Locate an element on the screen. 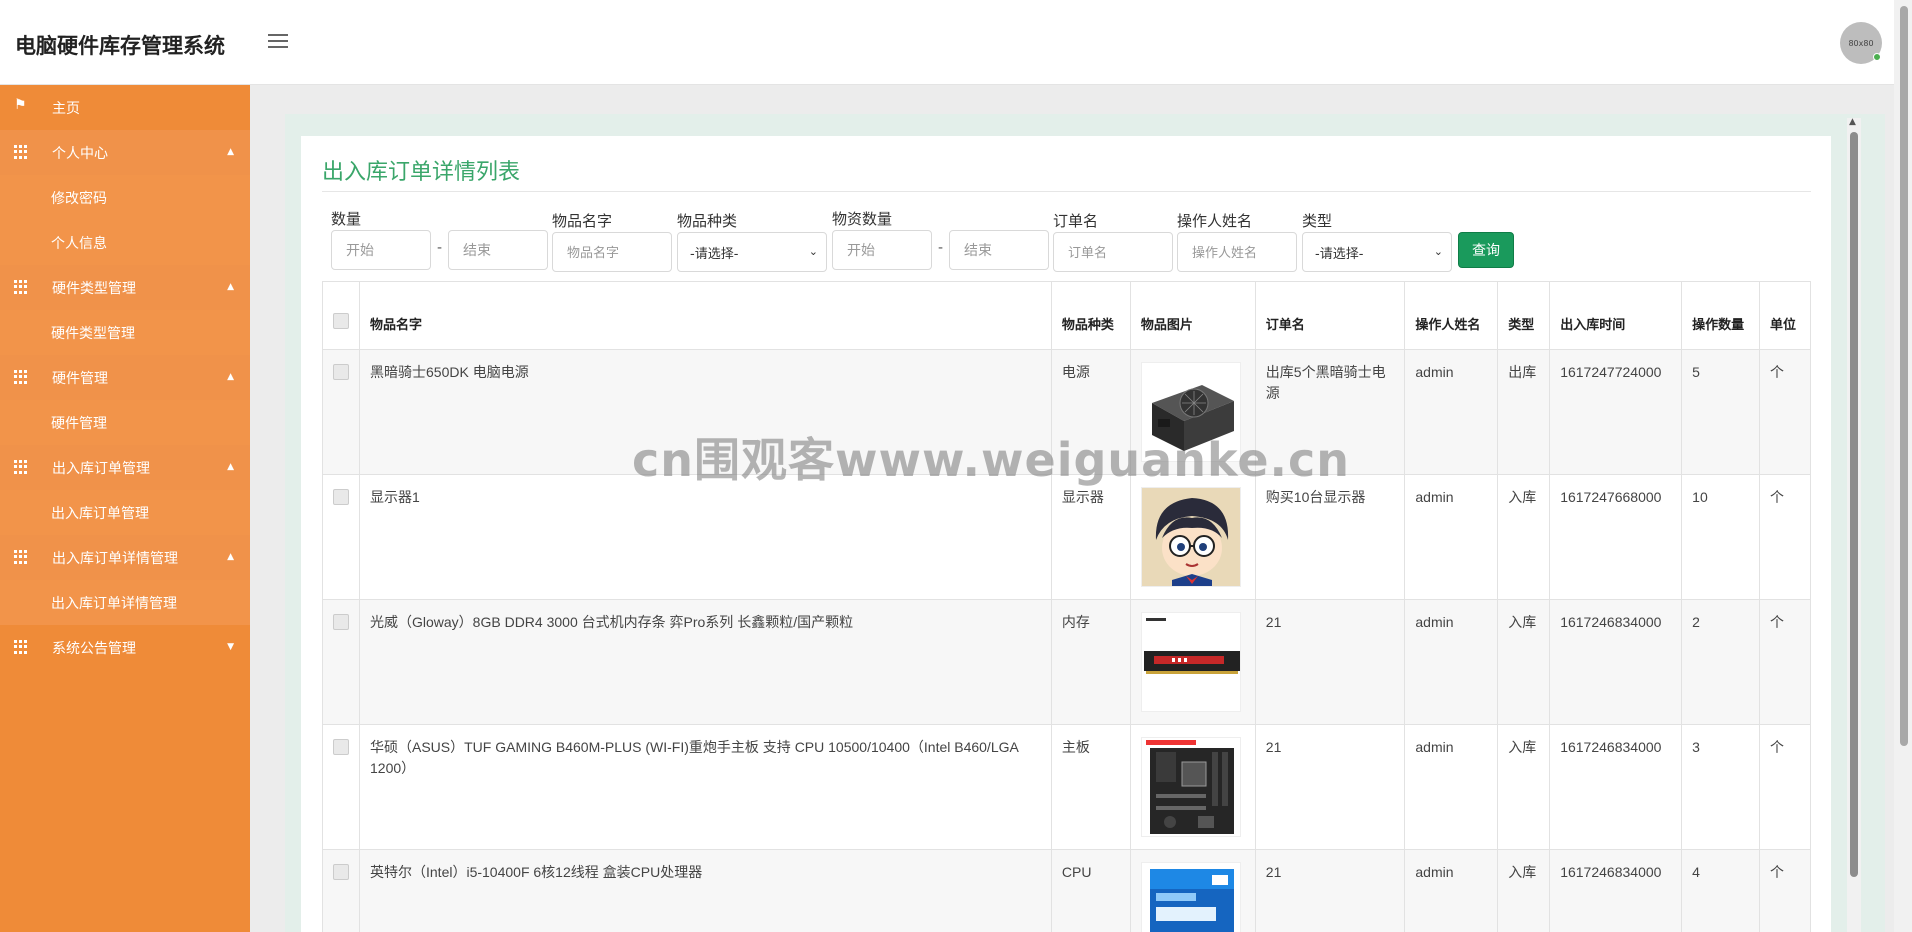  cell-order: 出库5个黑暗骑士电源 is located at coordinates (1330, 412).